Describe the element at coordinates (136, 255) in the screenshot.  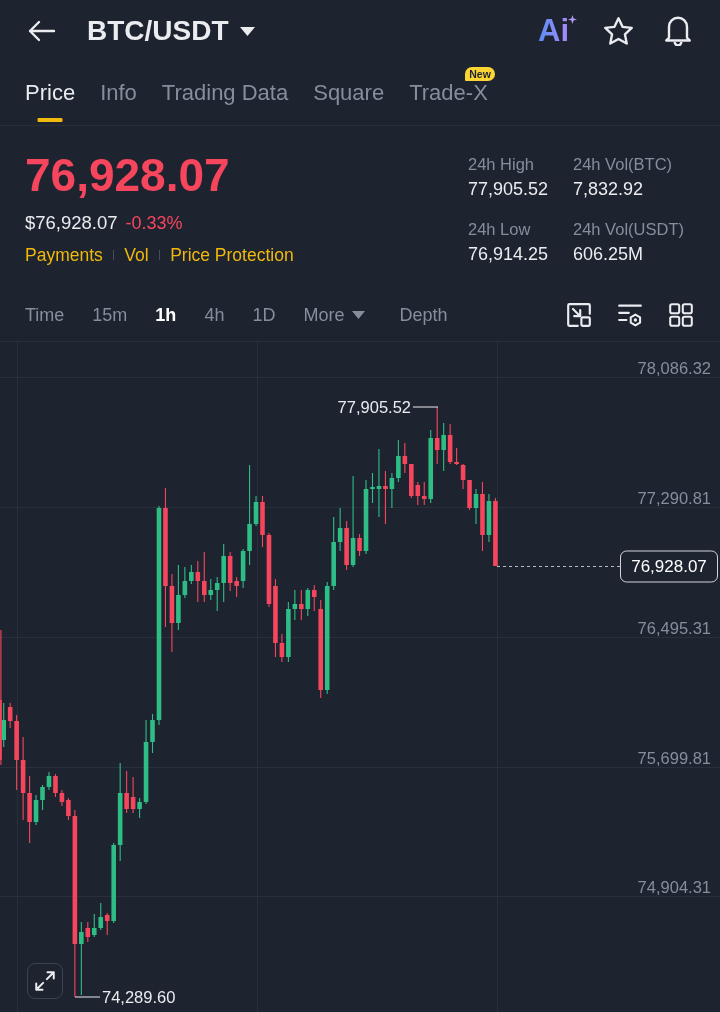
I see `info-link: Vol` at that location.